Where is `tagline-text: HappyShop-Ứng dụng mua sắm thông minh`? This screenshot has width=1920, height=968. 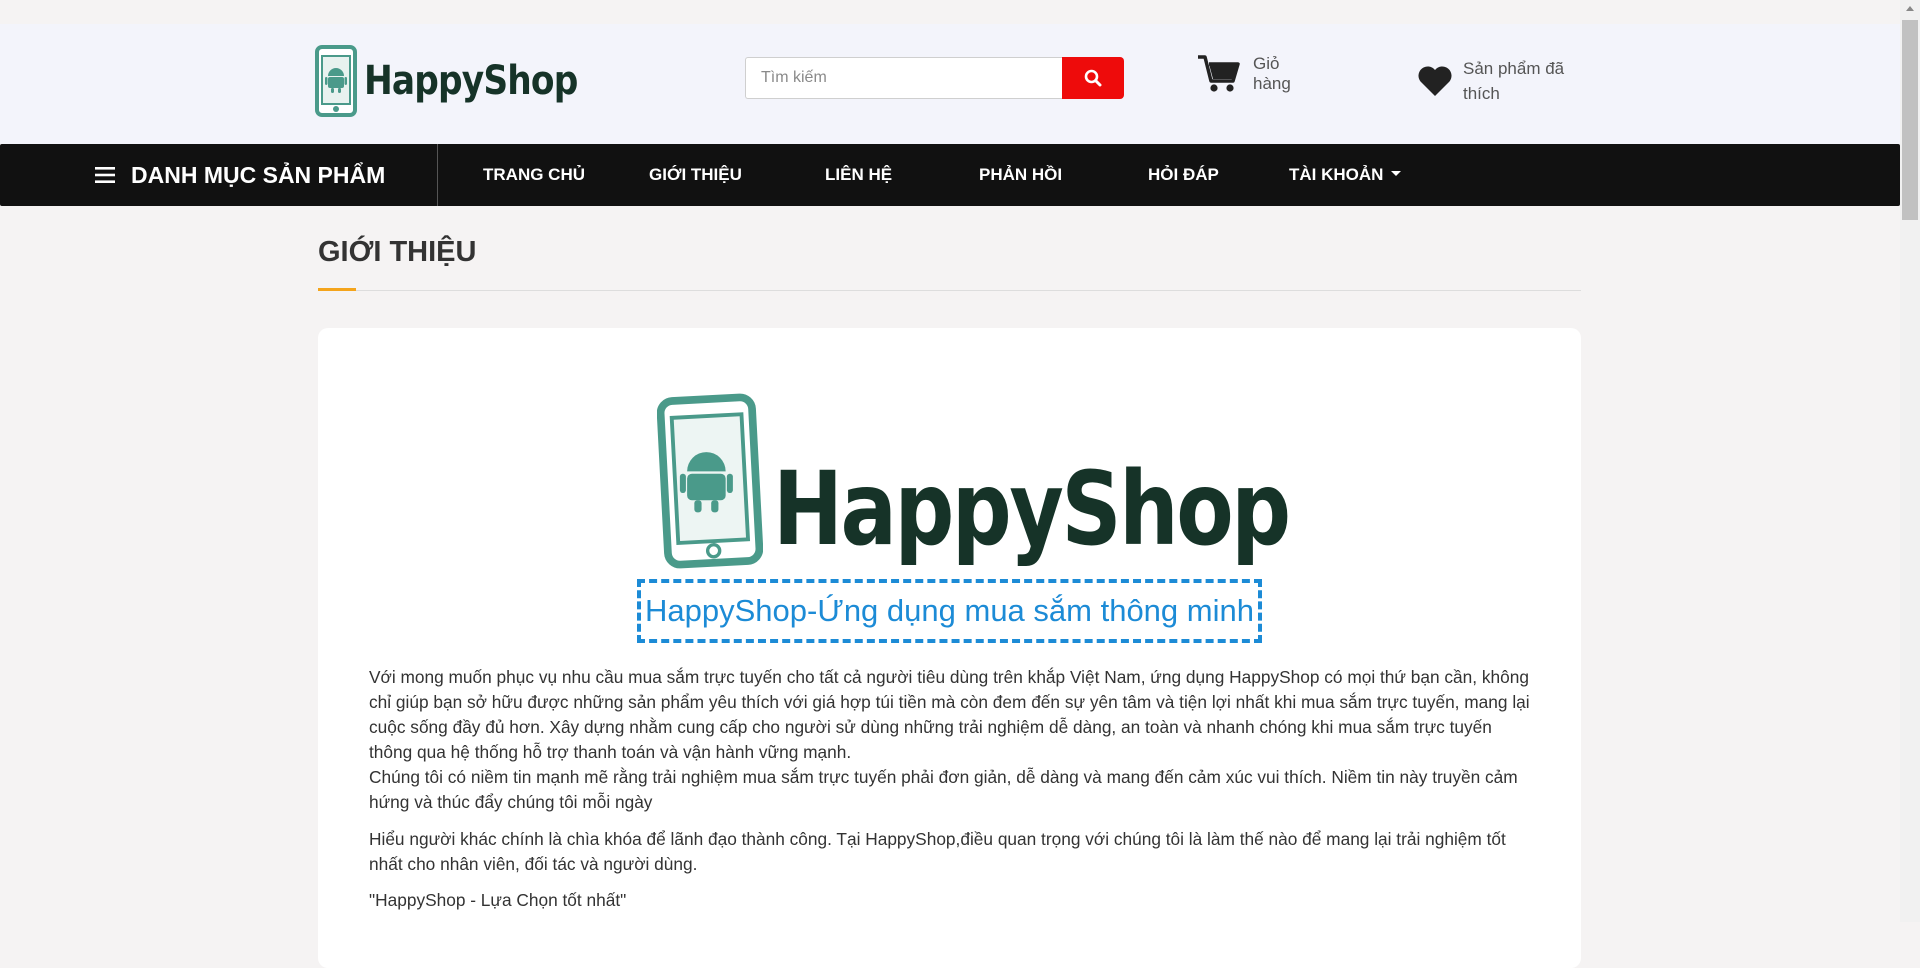
tagline-text: HappyShop-Ứng dụng mua sắm thông minh is located at coordinates (949, 610).